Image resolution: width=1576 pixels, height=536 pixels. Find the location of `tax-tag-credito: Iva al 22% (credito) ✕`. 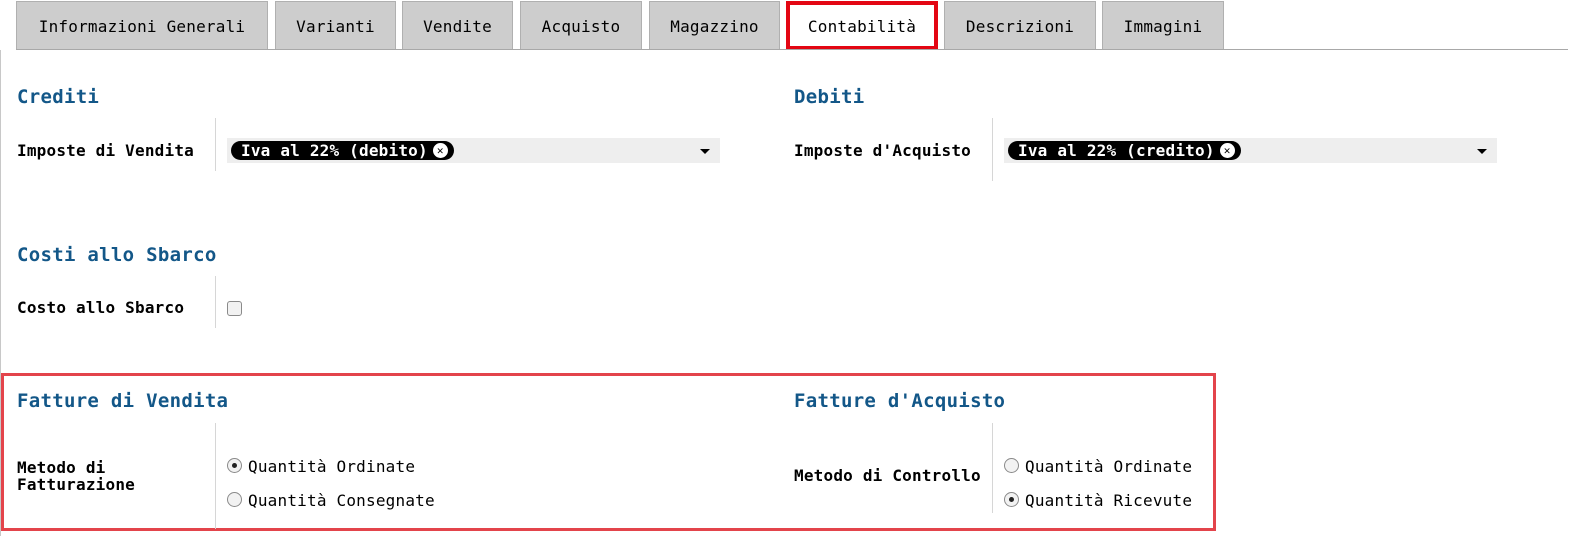

tax-tag-credito: Iva al 22% (credito) ✕ is located at coordinates (1124, 150).